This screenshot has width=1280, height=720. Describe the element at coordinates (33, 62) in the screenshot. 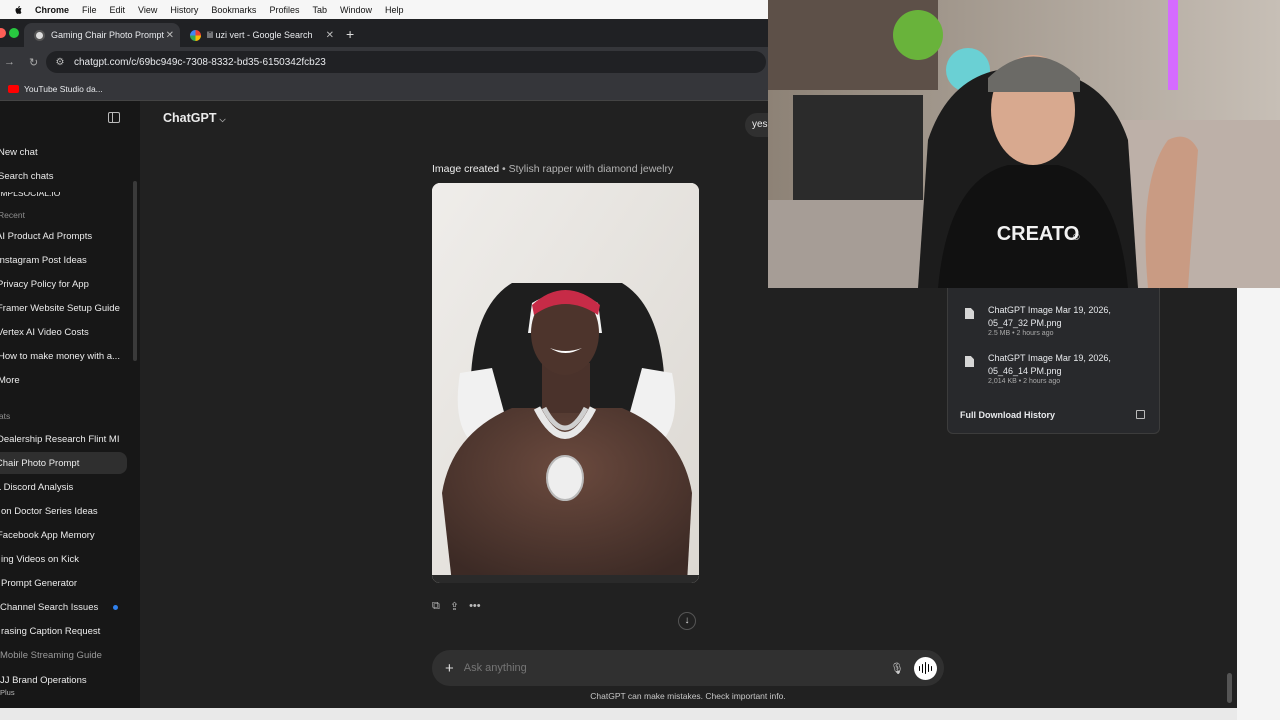

I see `reload-icon: ↻` at that location.